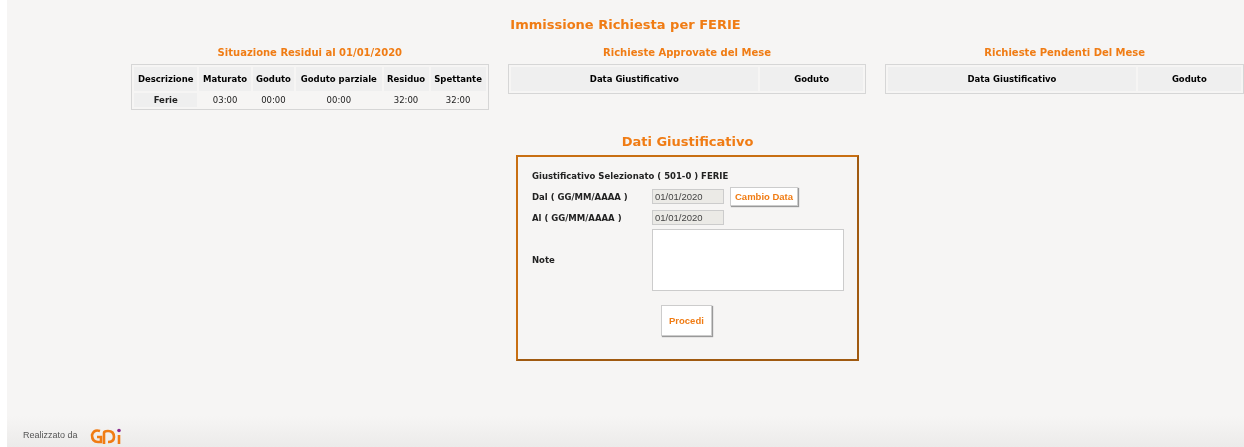  What do you see at coordinates (50, 436) in the screenshot?
I see `footer-text: Realizzato da` at bounding box center [50, 436].